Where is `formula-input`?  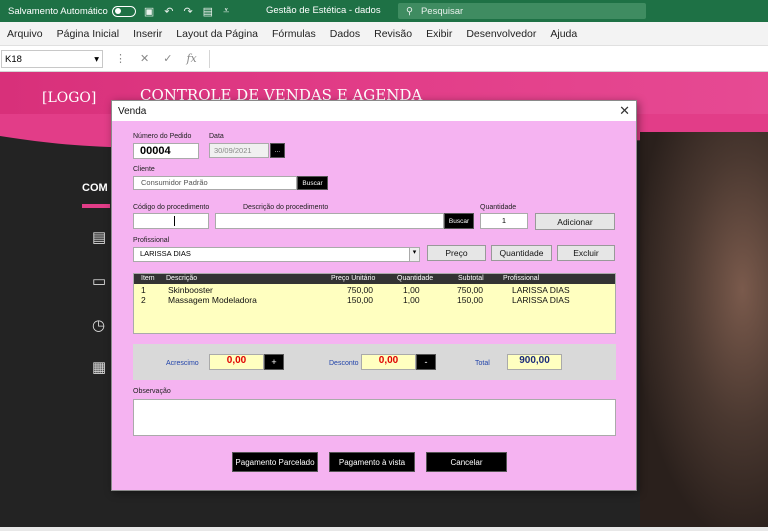 formula-input is located at coordinates (486, 58).